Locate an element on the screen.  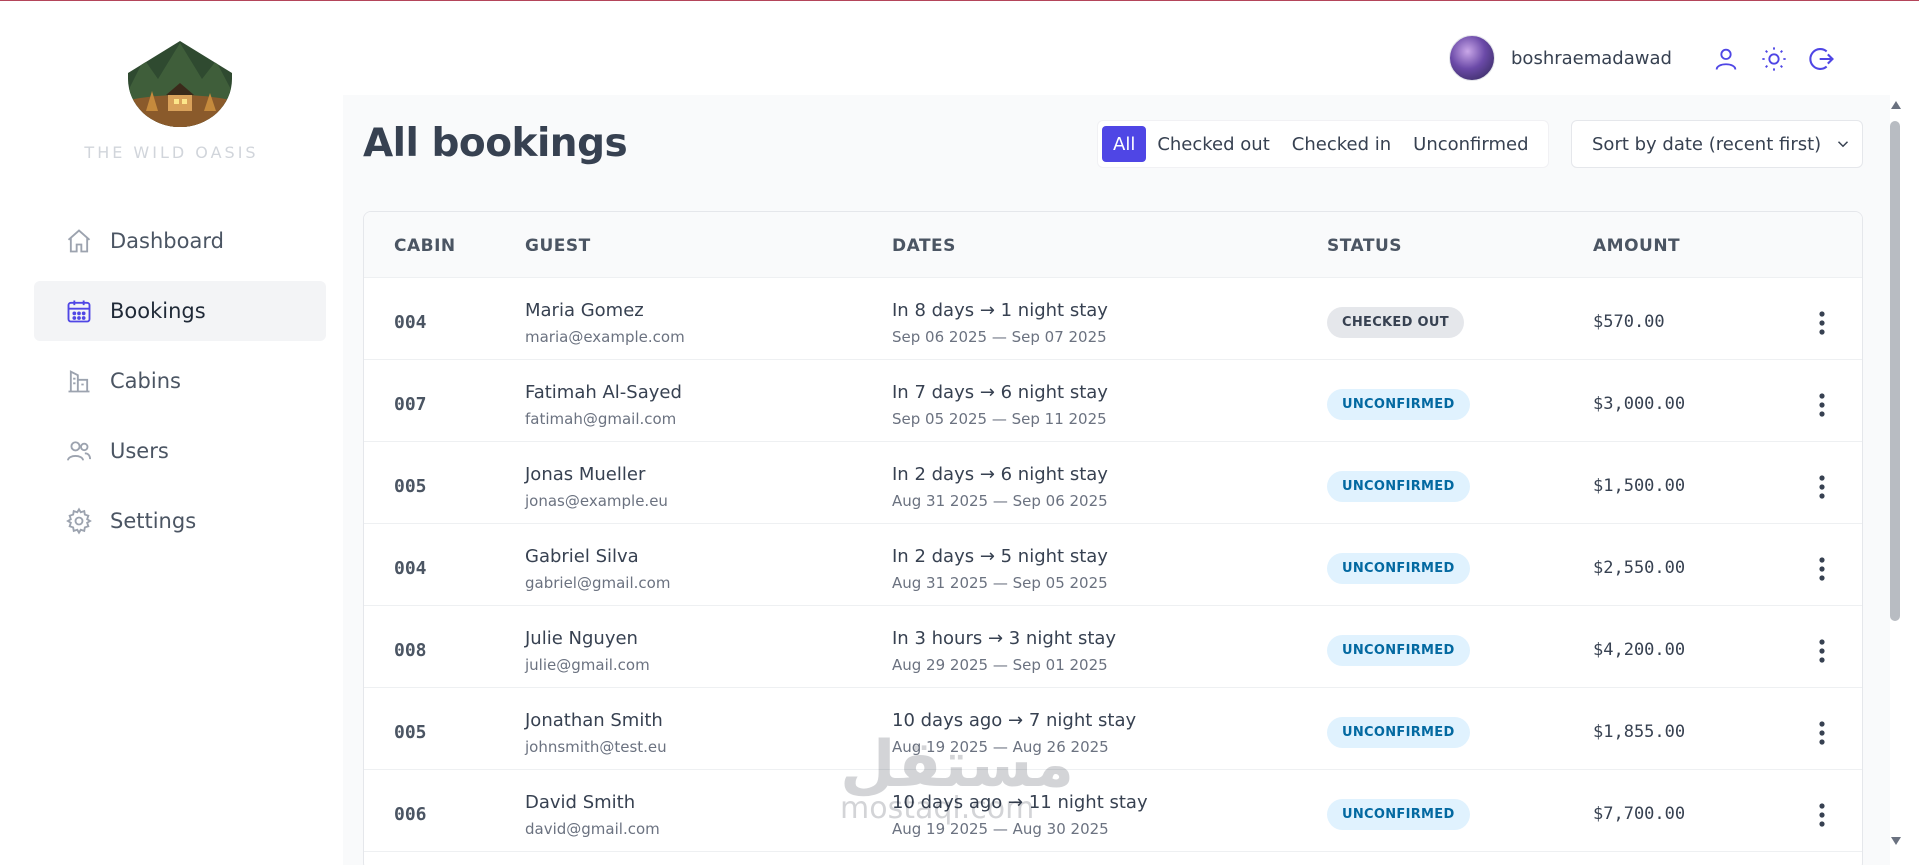
user-info: boshraemadawad is located at coordinates (1560, 58).